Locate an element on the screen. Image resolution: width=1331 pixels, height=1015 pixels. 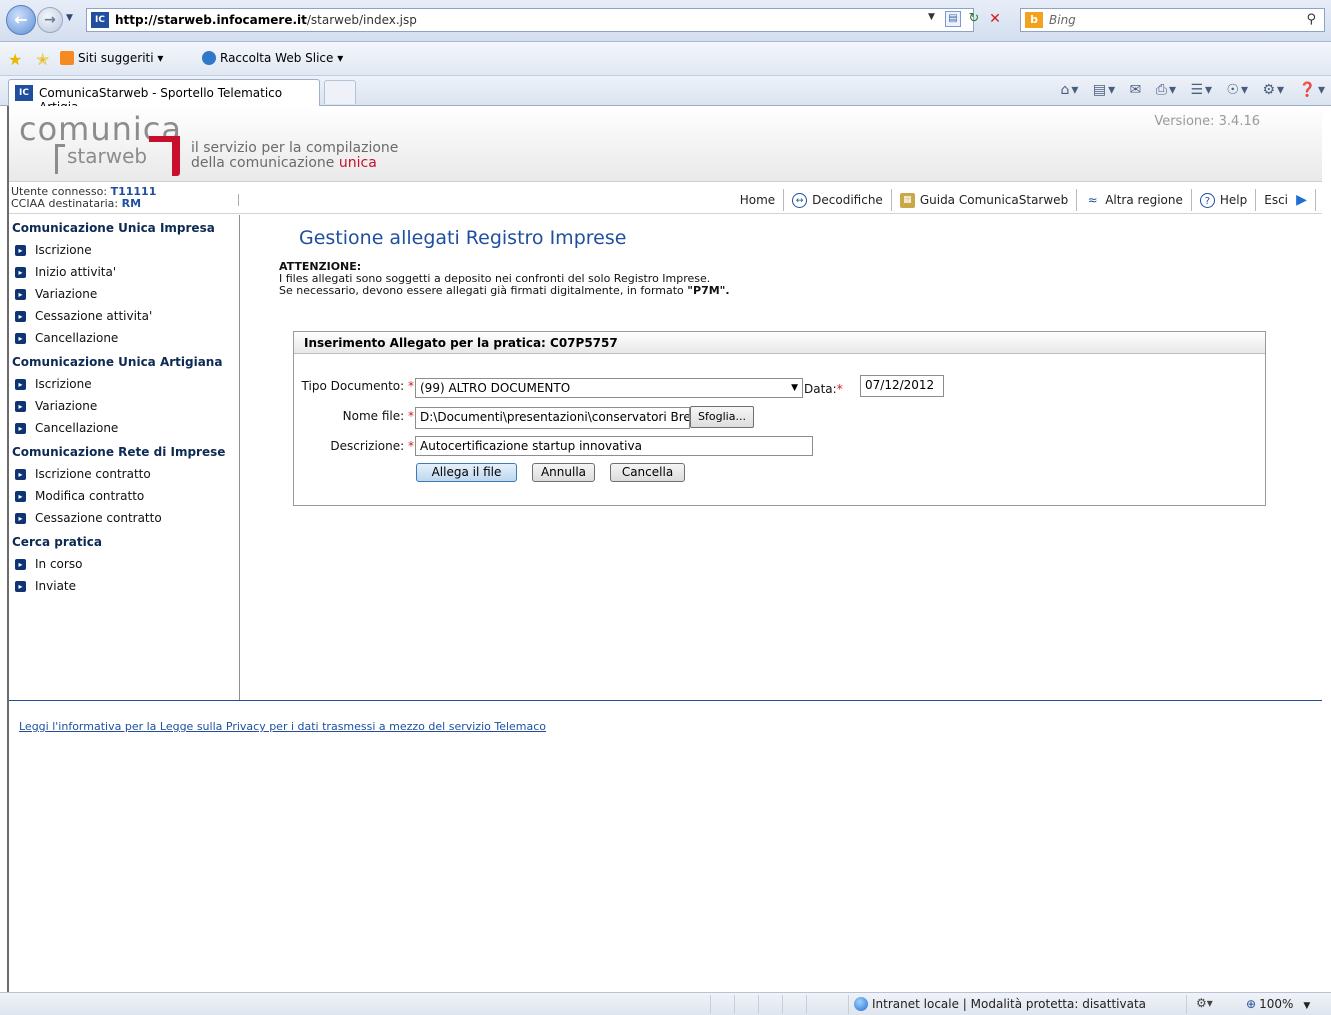
nav-esci: Esci ▶ is located at coordinates (1286, 200).